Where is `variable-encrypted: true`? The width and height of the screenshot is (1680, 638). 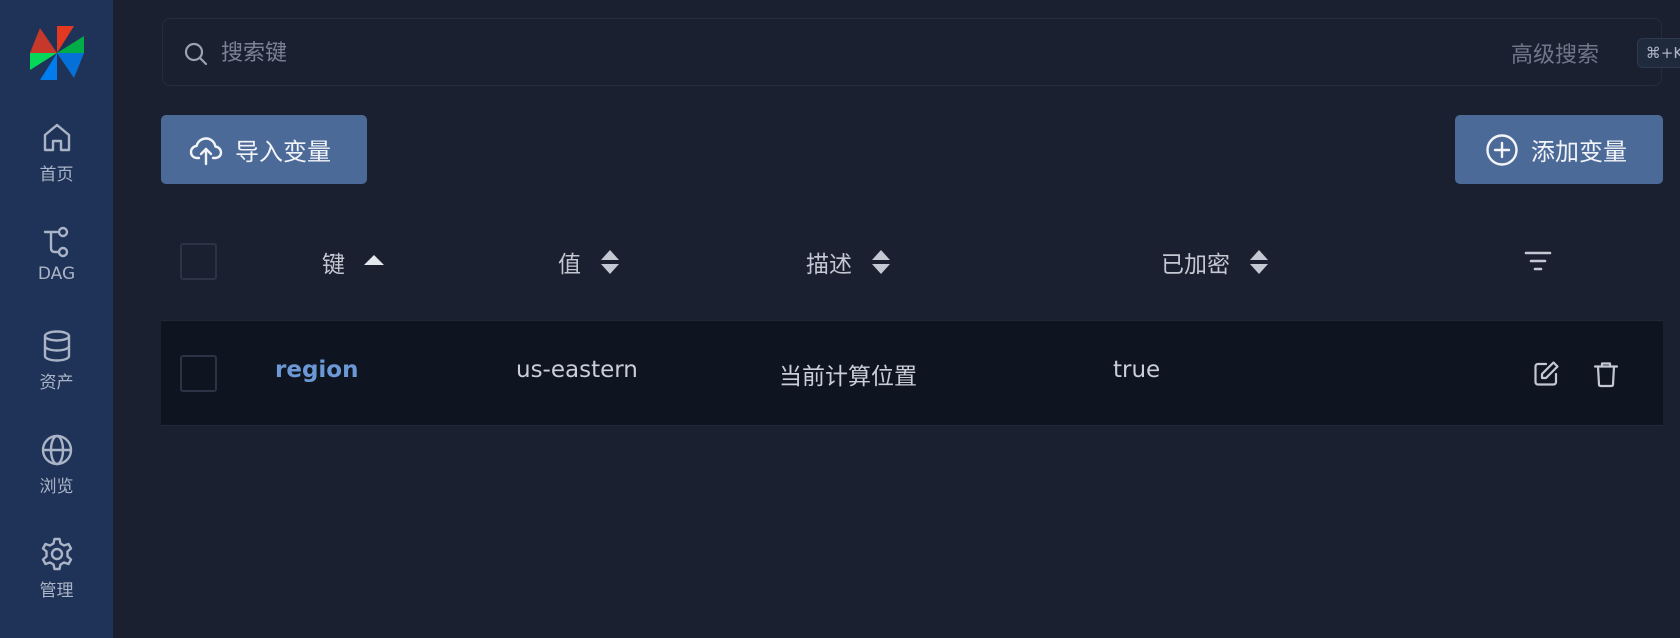
variable-encrypted: true is located at coordinates (1137, 370).